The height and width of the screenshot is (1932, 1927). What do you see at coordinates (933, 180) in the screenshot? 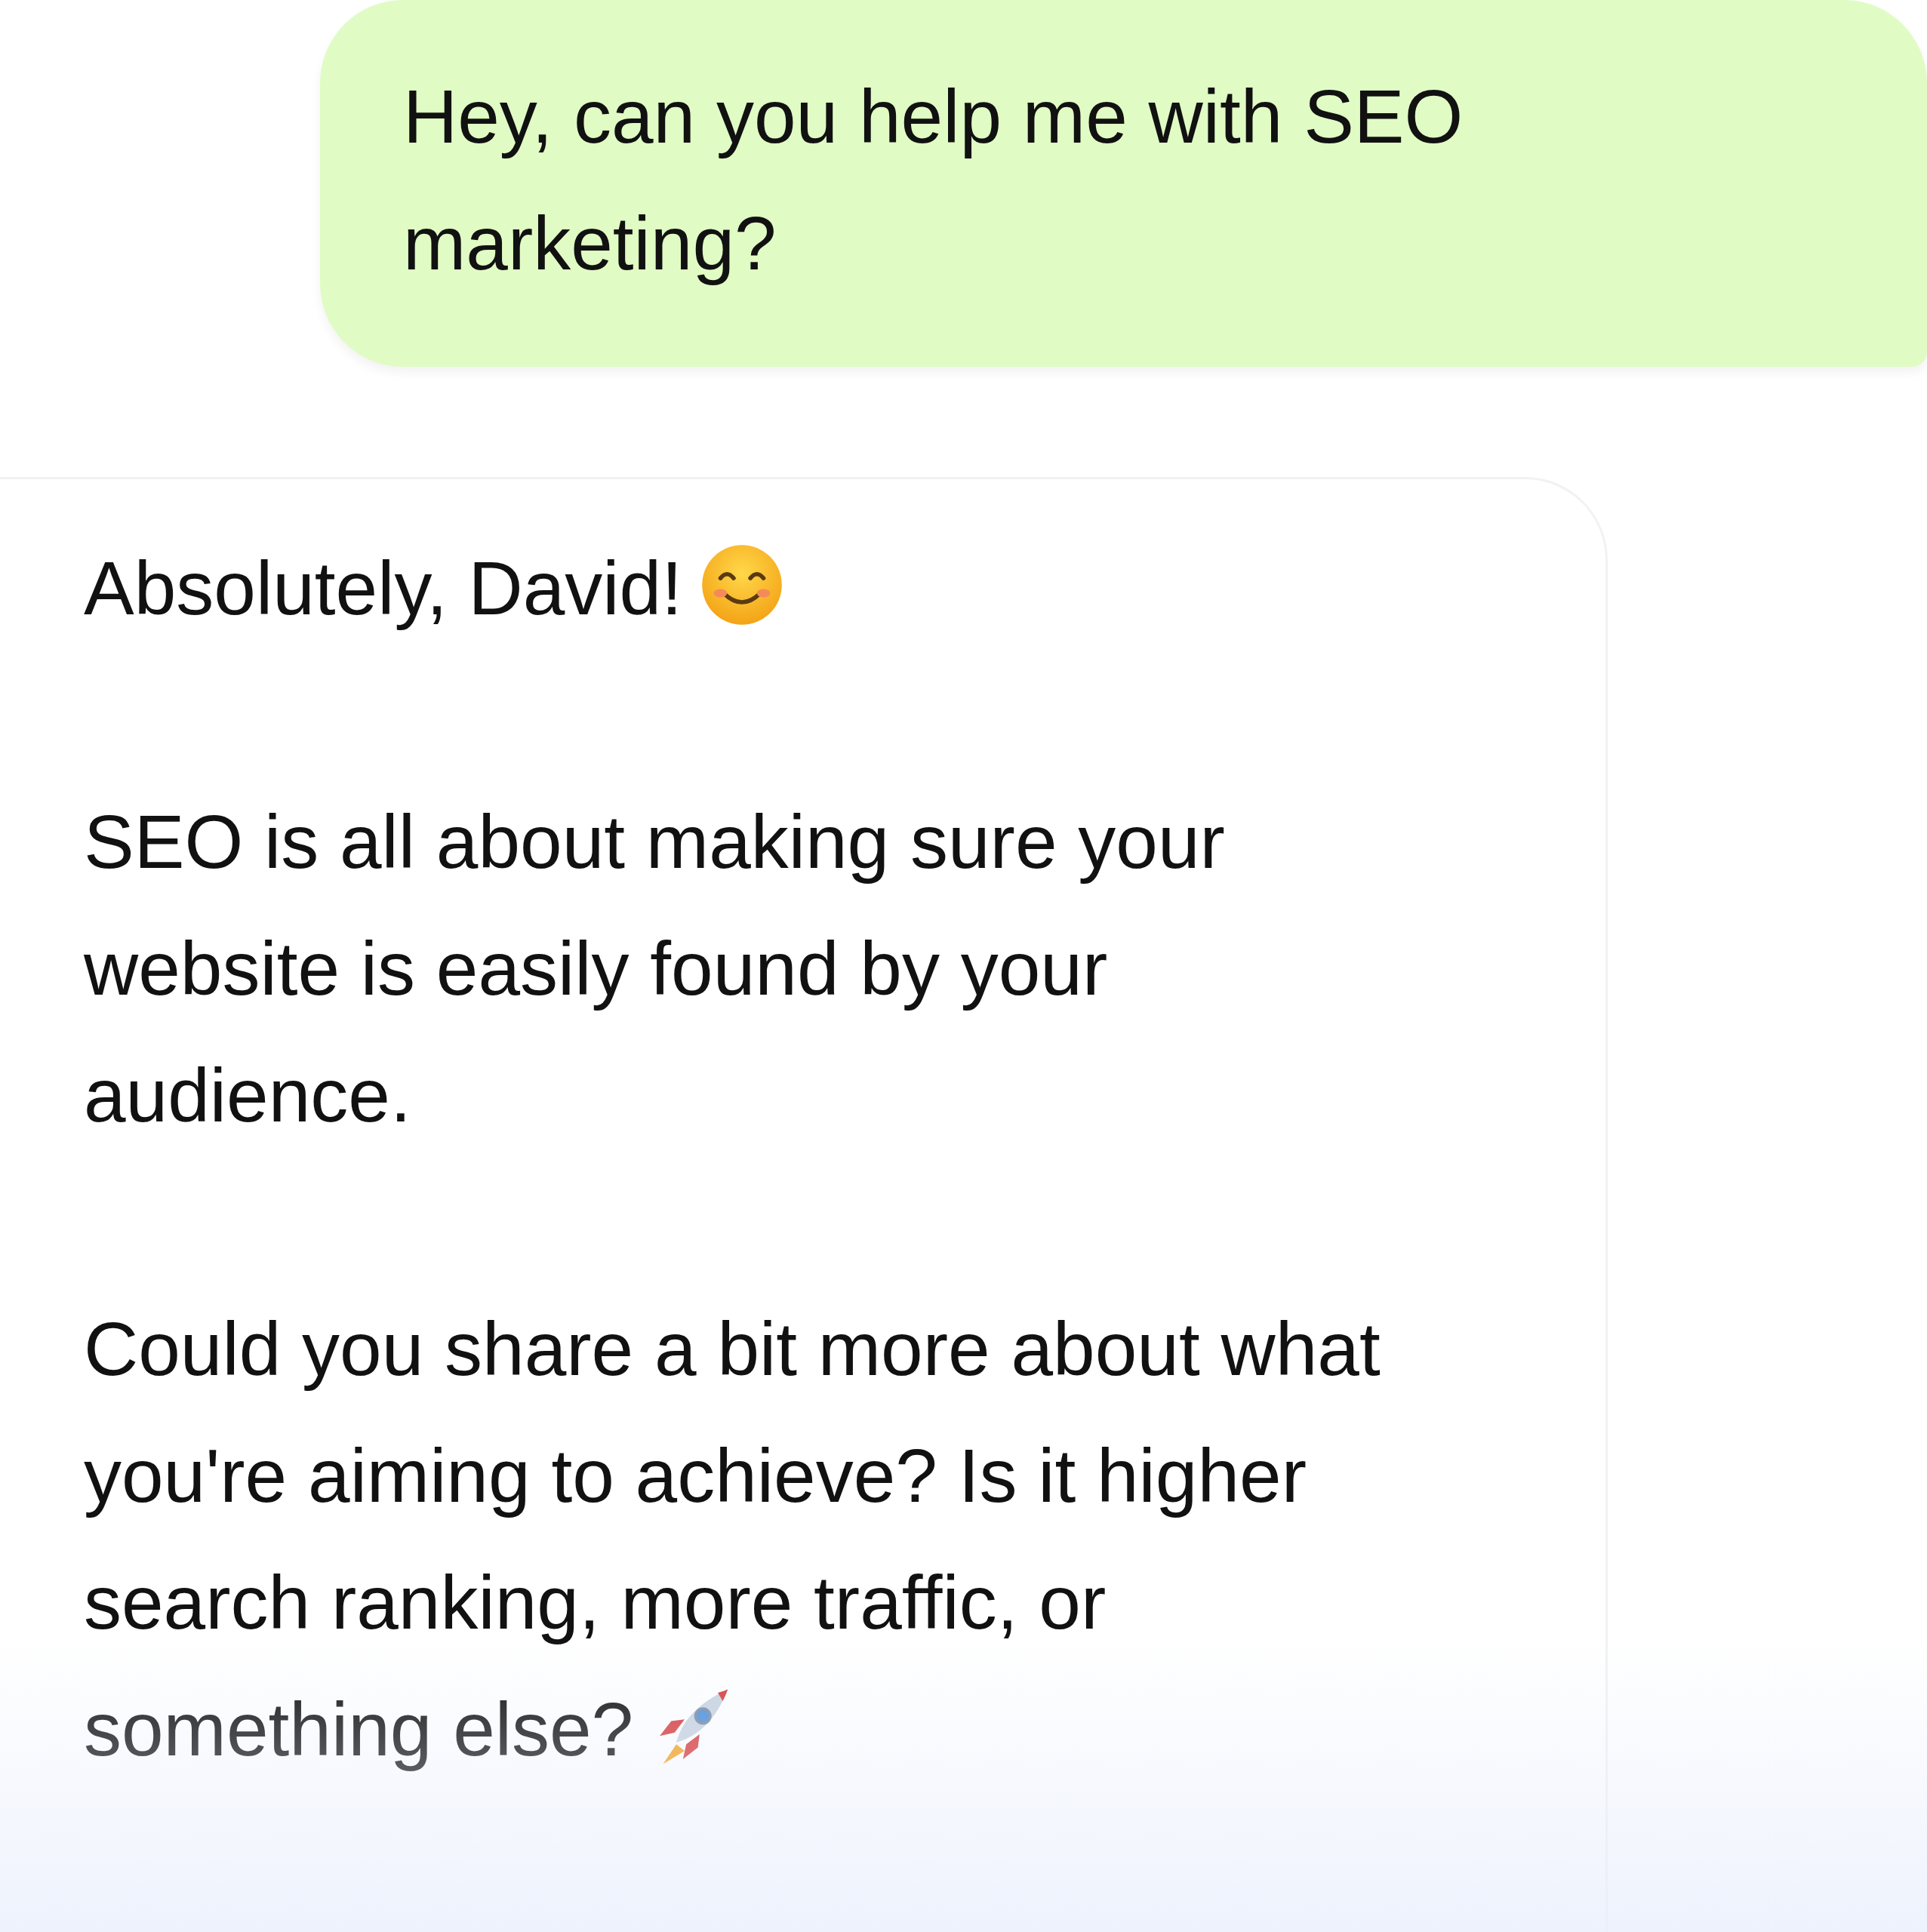
I see `message-text: Hey, can you help me with SEO marketing?` at bounding box center [933, 180].